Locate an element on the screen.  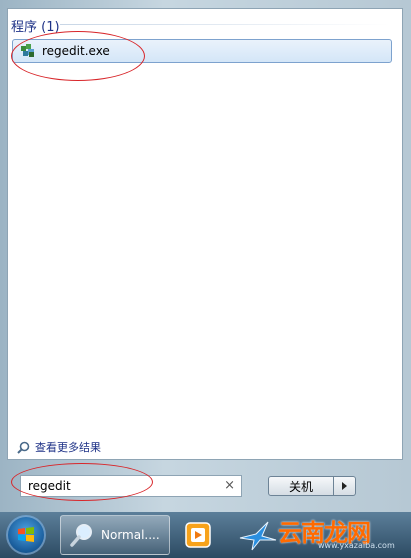
chevron-right-icon is located at coordinates (344, 486).